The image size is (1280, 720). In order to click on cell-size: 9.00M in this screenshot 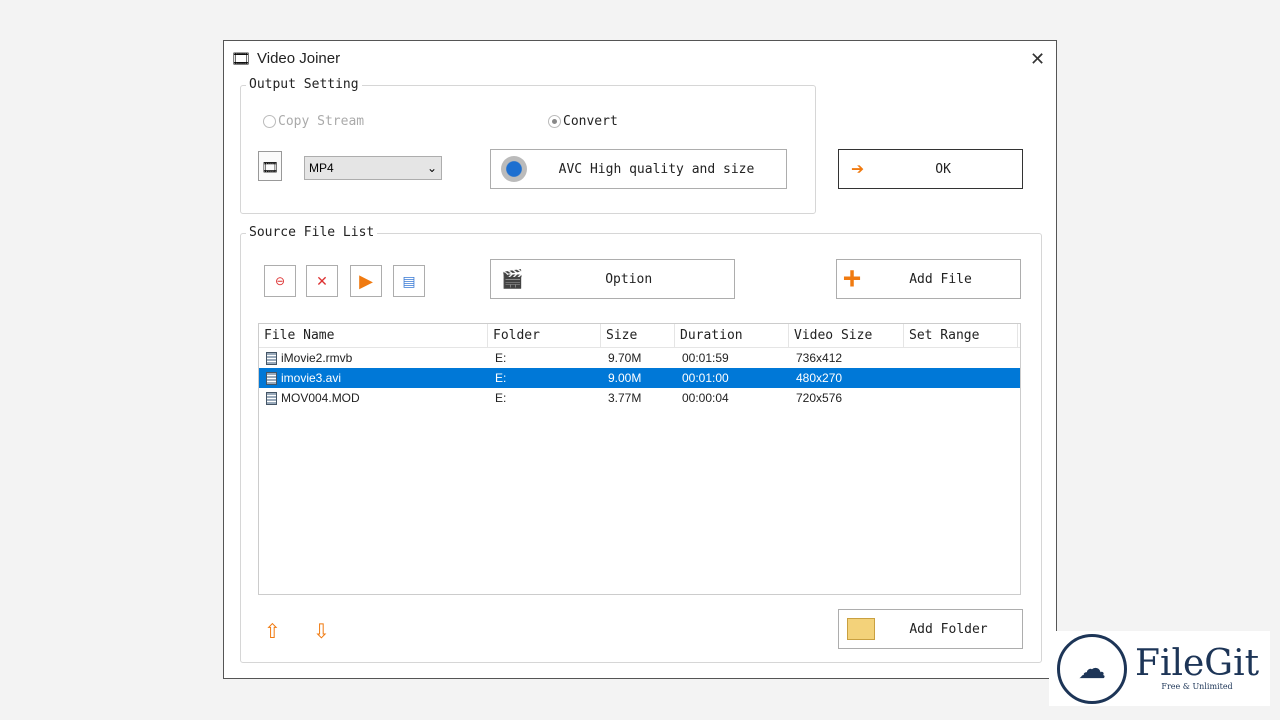, I will do `click(638, 378)`.